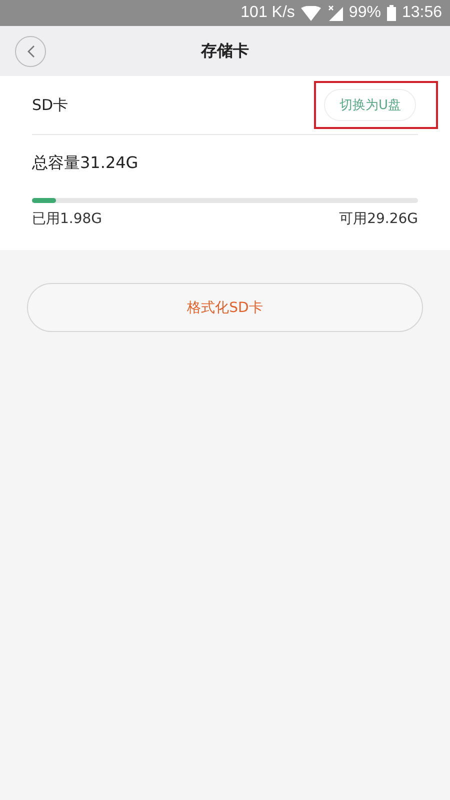  I want to click on battery-icon, so click(391, 13).